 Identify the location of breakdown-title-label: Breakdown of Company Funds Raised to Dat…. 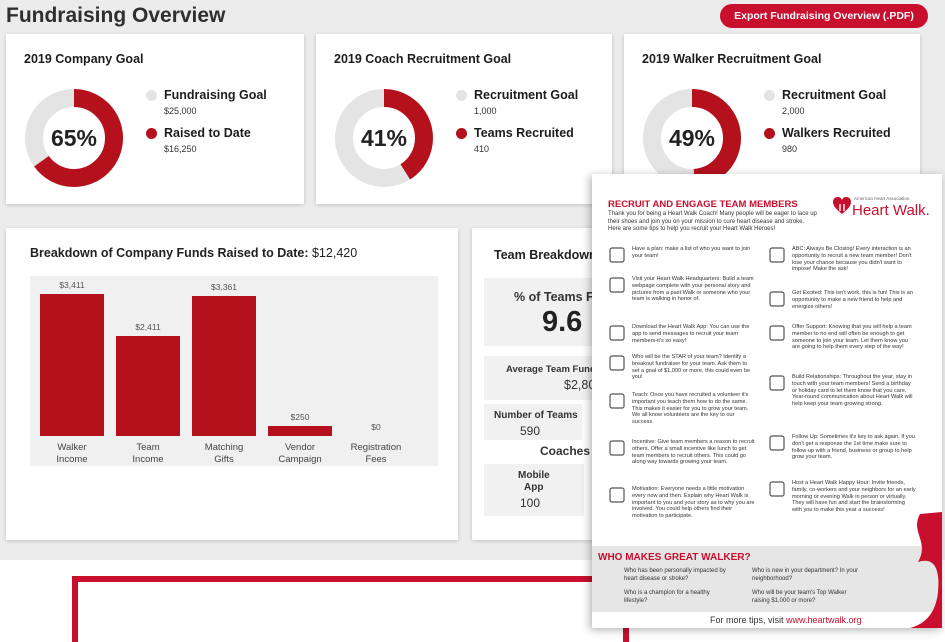
(171, 253).